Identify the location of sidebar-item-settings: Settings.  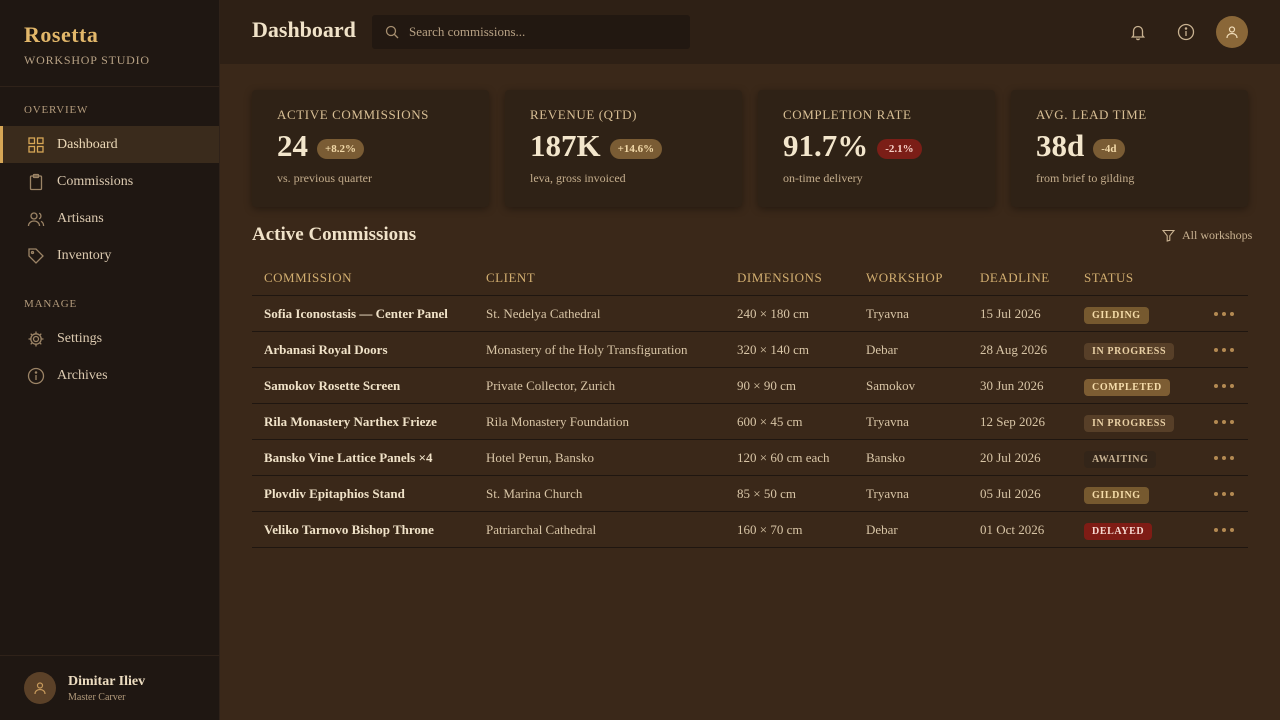
(109, 338).